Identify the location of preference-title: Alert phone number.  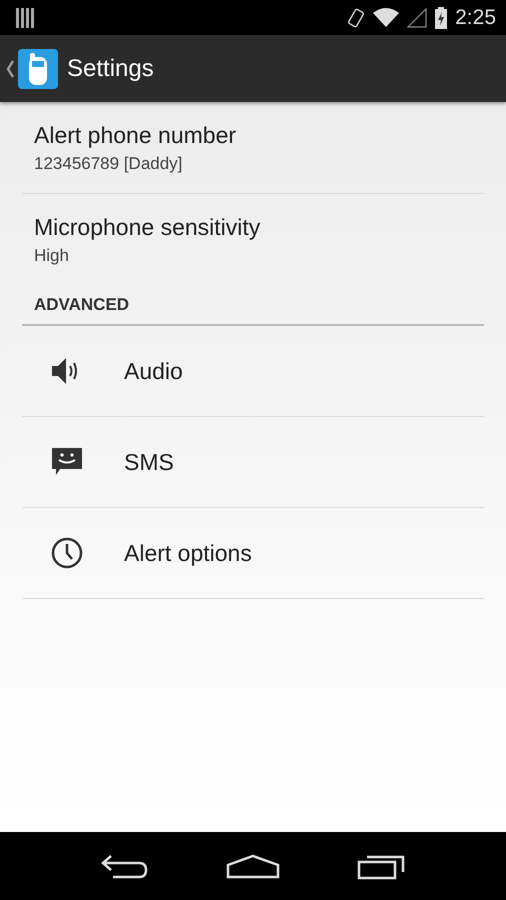
(136, 135).